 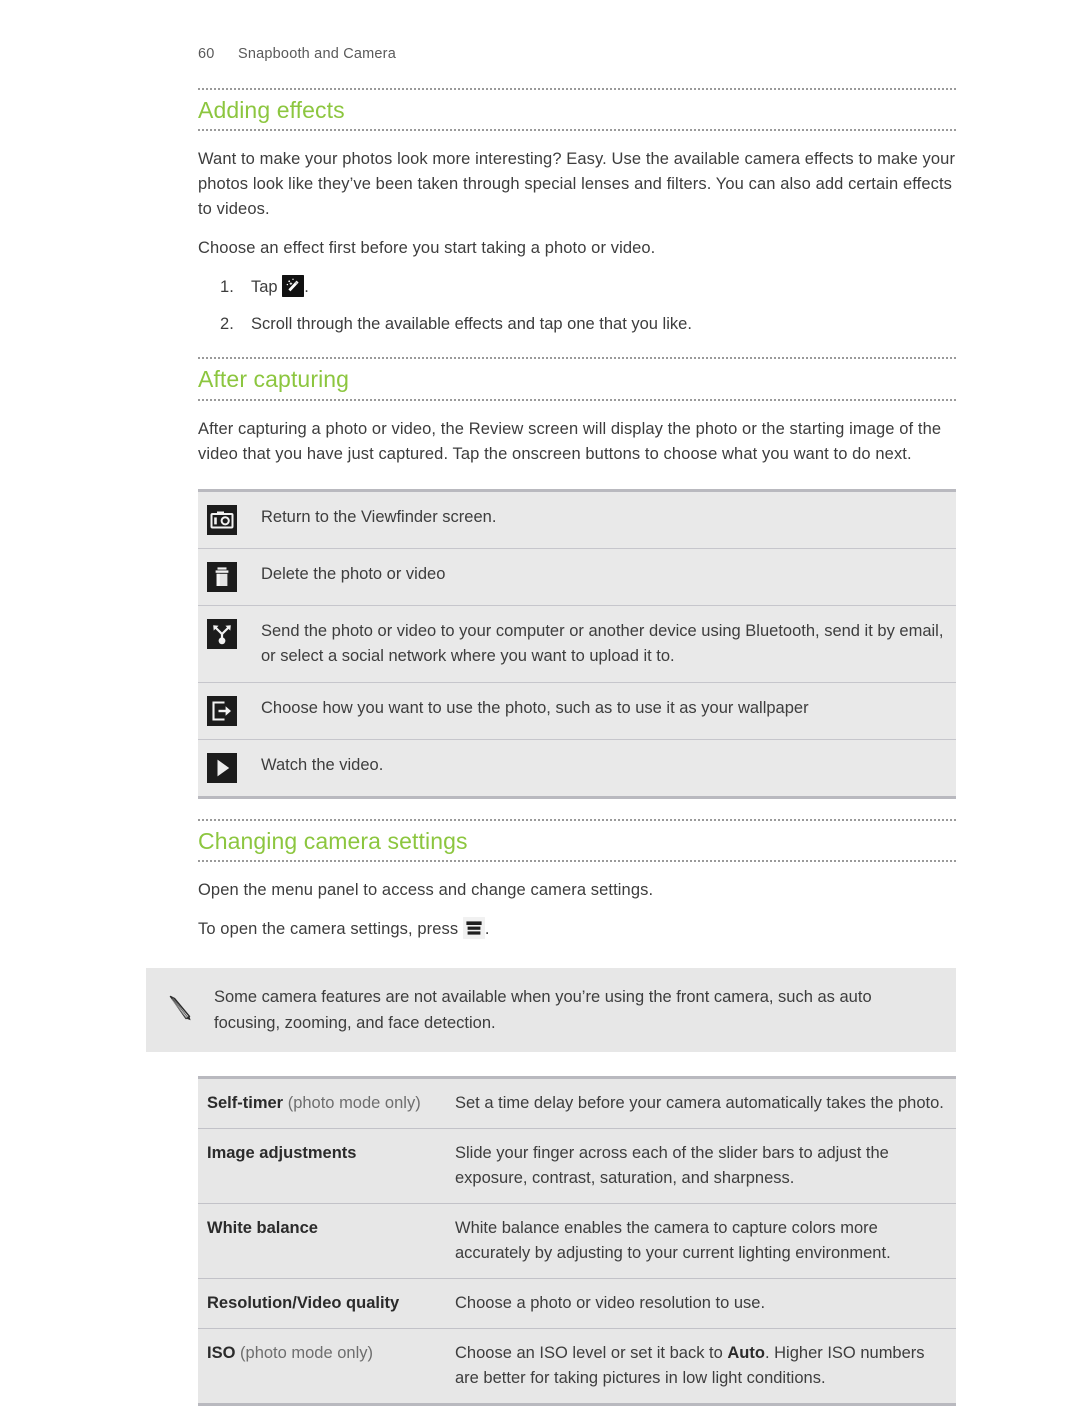 What do you see at coordinates (577, 110) in the screenshot?
I see `section-heading: Adding effects` at bounding box center [577, 110].